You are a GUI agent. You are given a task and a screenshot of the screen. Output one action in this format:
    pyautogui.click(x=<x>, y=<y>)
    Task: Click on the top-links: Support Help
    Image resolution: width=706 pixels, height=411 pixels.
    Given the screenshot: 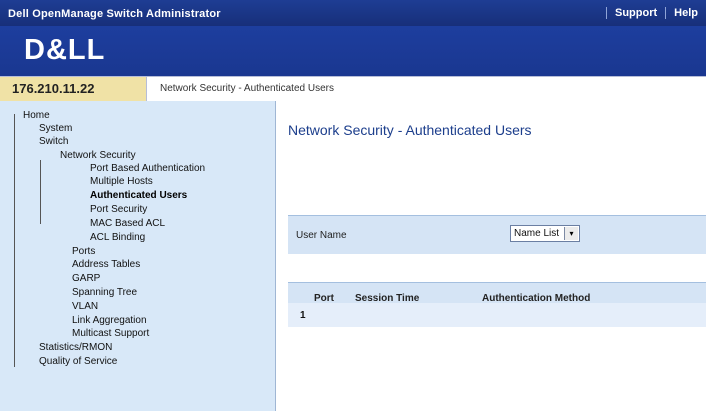 What is the action you would take?
    pyautogui.click(x=655, y=13)
    